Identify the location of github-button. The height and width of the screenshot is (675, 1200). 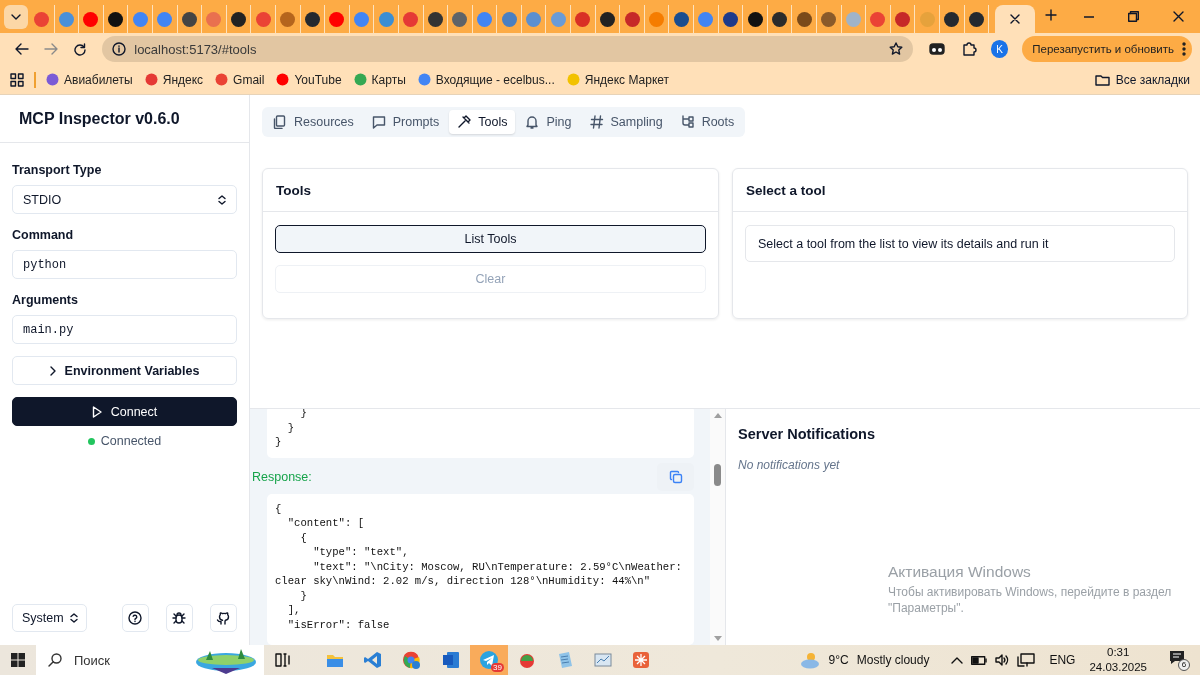
(223, 618).